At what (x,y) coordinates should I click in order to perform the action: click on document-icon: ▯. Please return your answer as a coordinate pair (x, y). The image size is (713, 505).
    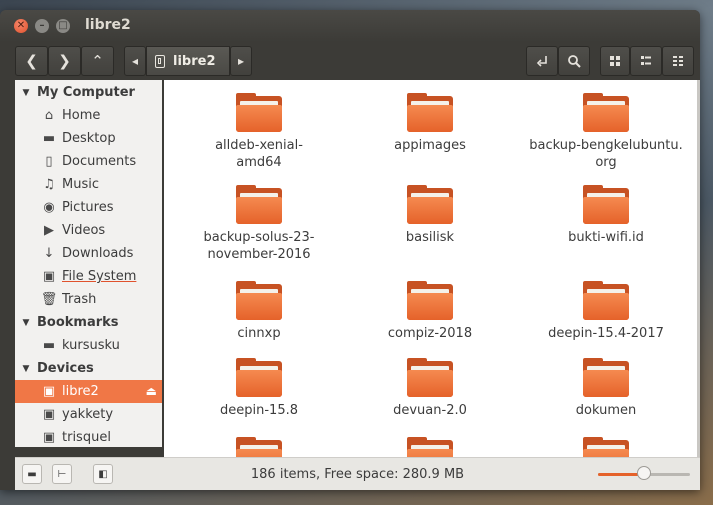
    Looking at the image, I should click on (49, 161).